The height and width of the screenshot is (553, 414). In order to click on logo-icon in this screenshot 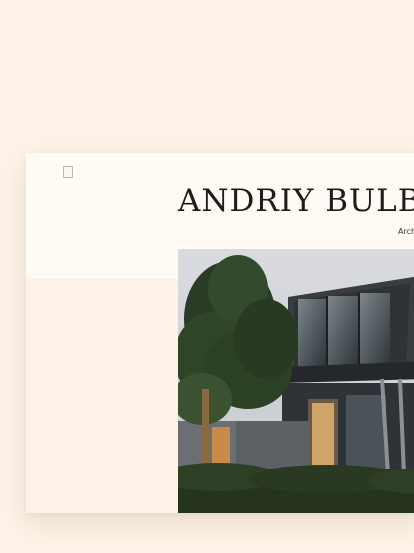, I will do `click(68, 172)`.